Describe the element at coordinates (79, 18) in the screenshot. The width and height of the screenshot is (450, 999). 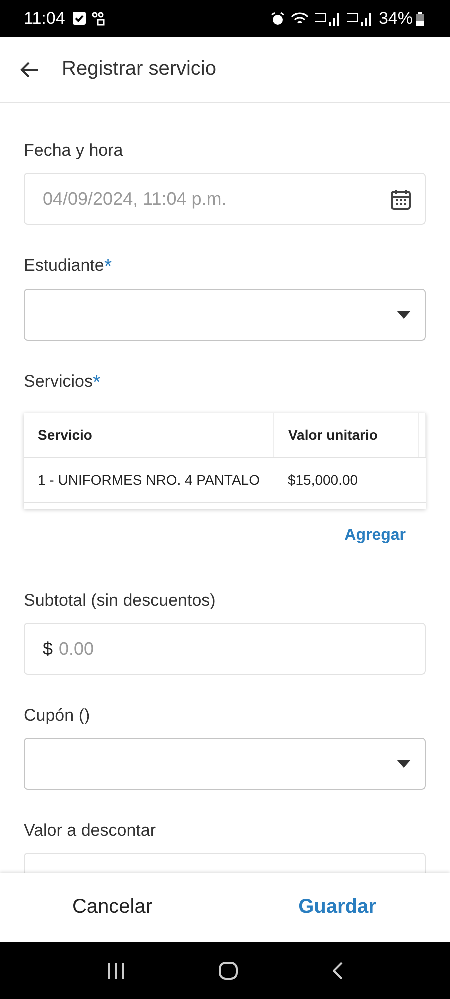
I see `checkbox-icon` at that location.